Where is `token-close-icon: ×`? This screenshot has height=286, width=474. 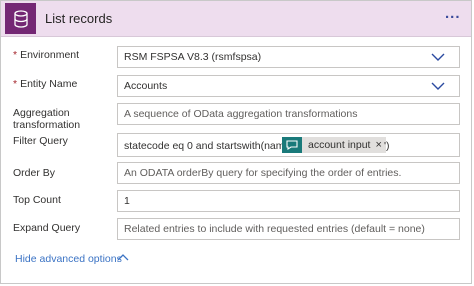 token-close-icon: × is located at coordinates (378, 145).